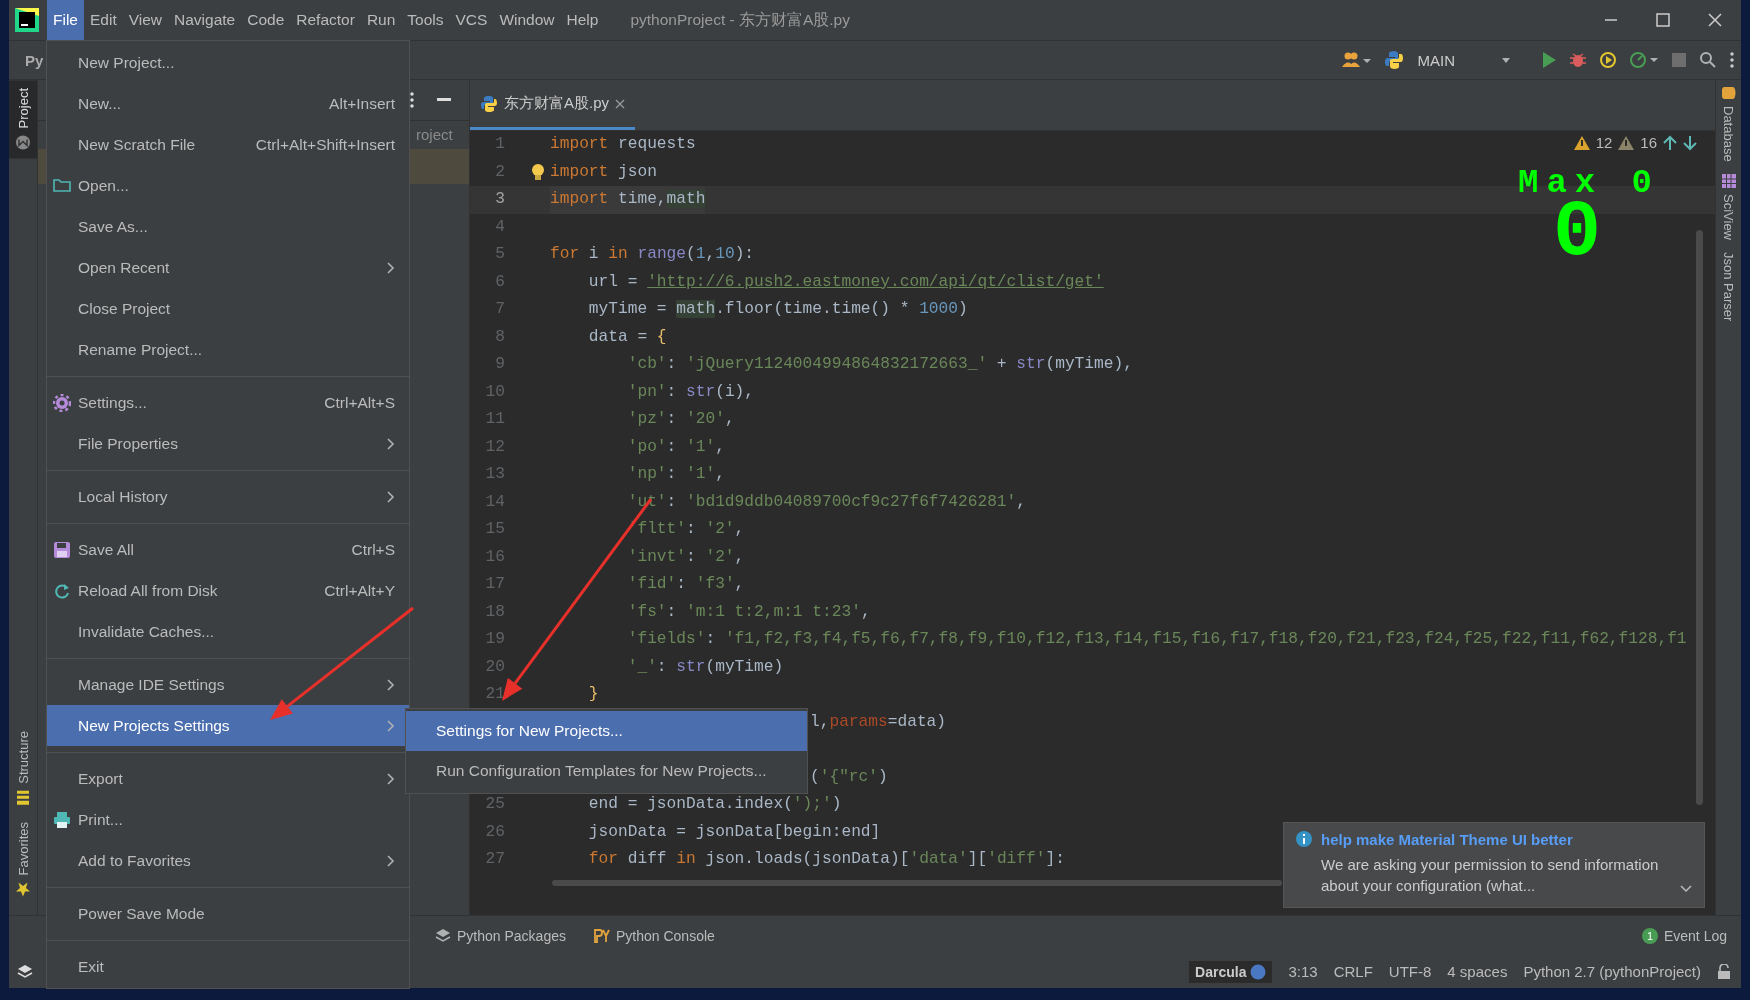  I want to click on notification-title: help make Material Theme UI better, so click(1498, 839).